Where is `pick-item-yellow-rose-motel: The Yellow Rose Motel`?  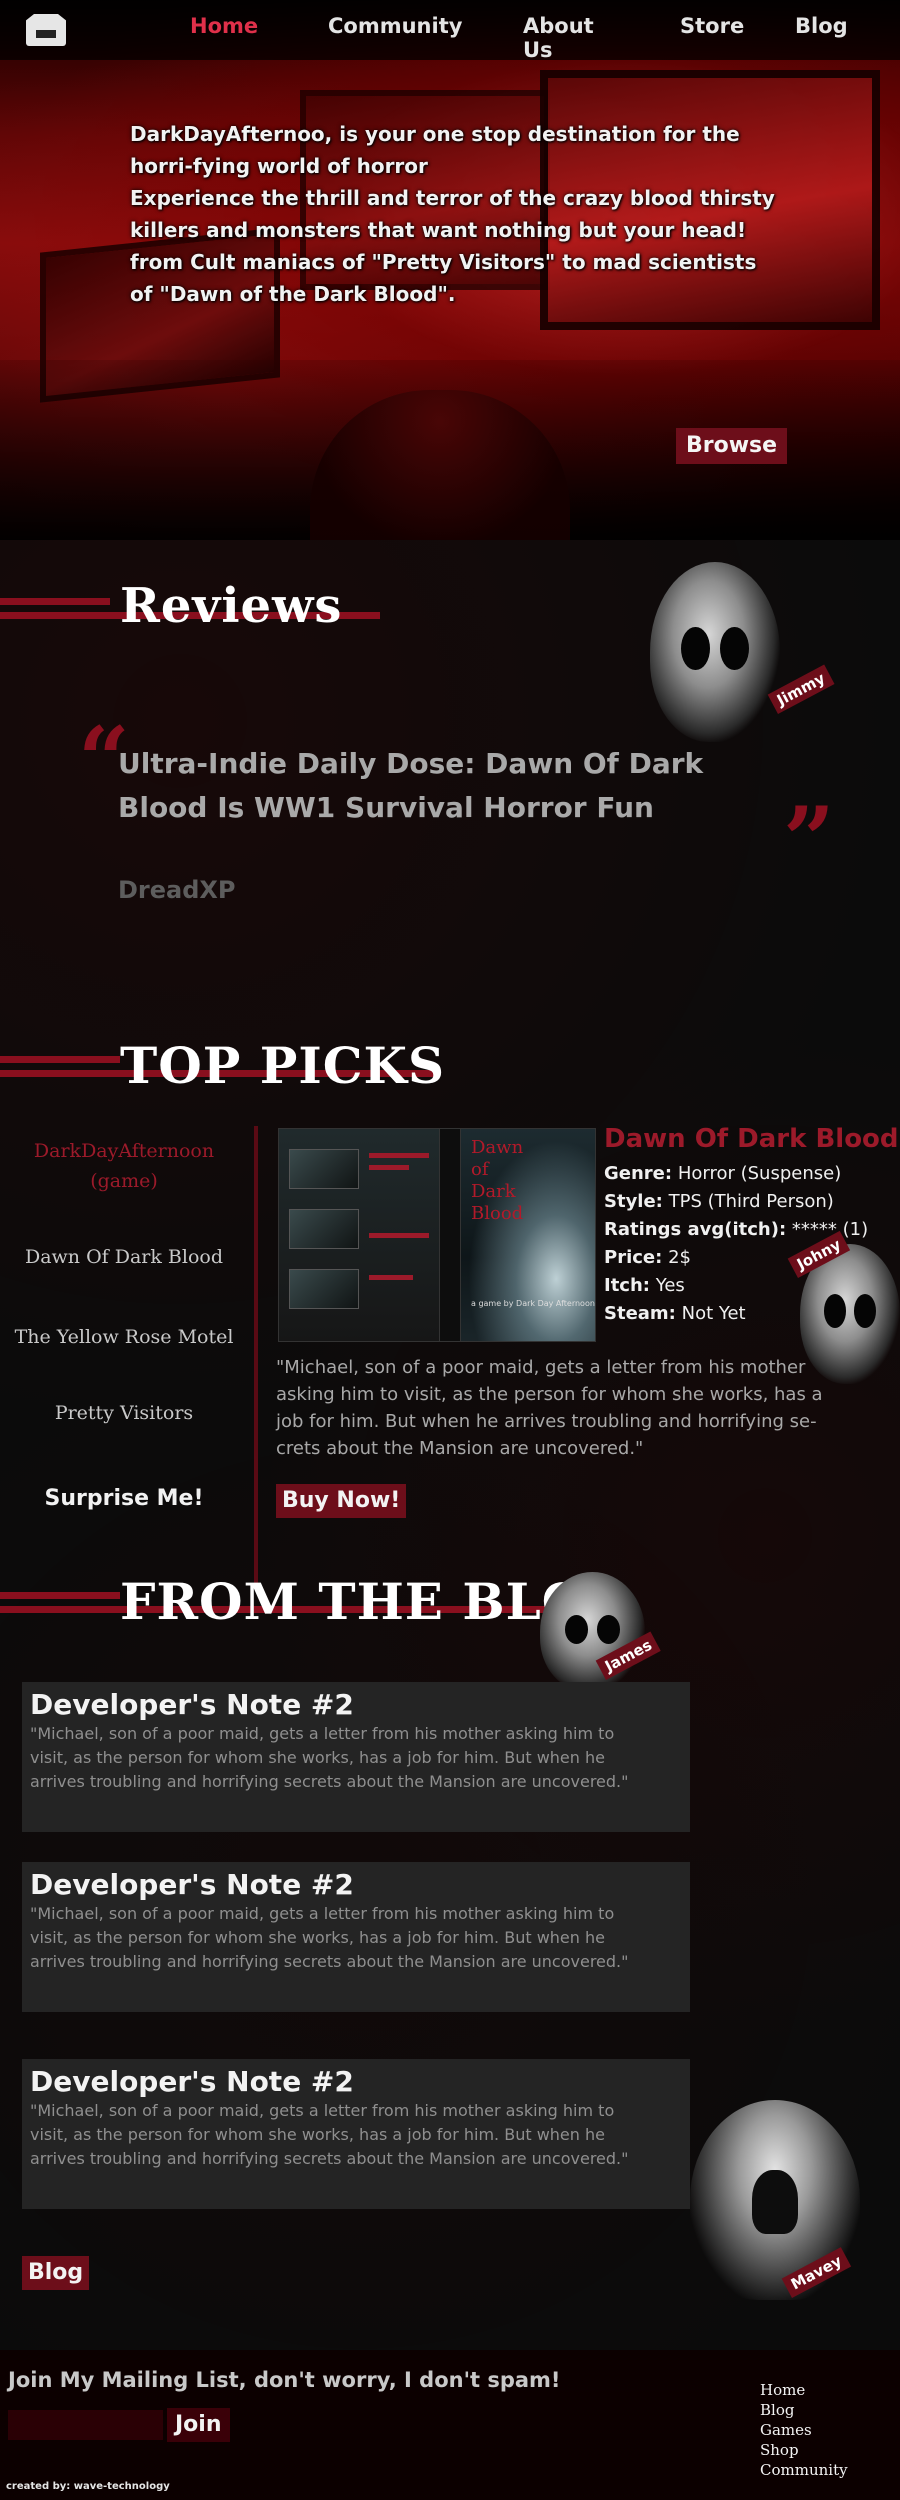
pick-item-yellow-rose-motel: The Yellow Rose Motel is located at coordinates (124, 1337).